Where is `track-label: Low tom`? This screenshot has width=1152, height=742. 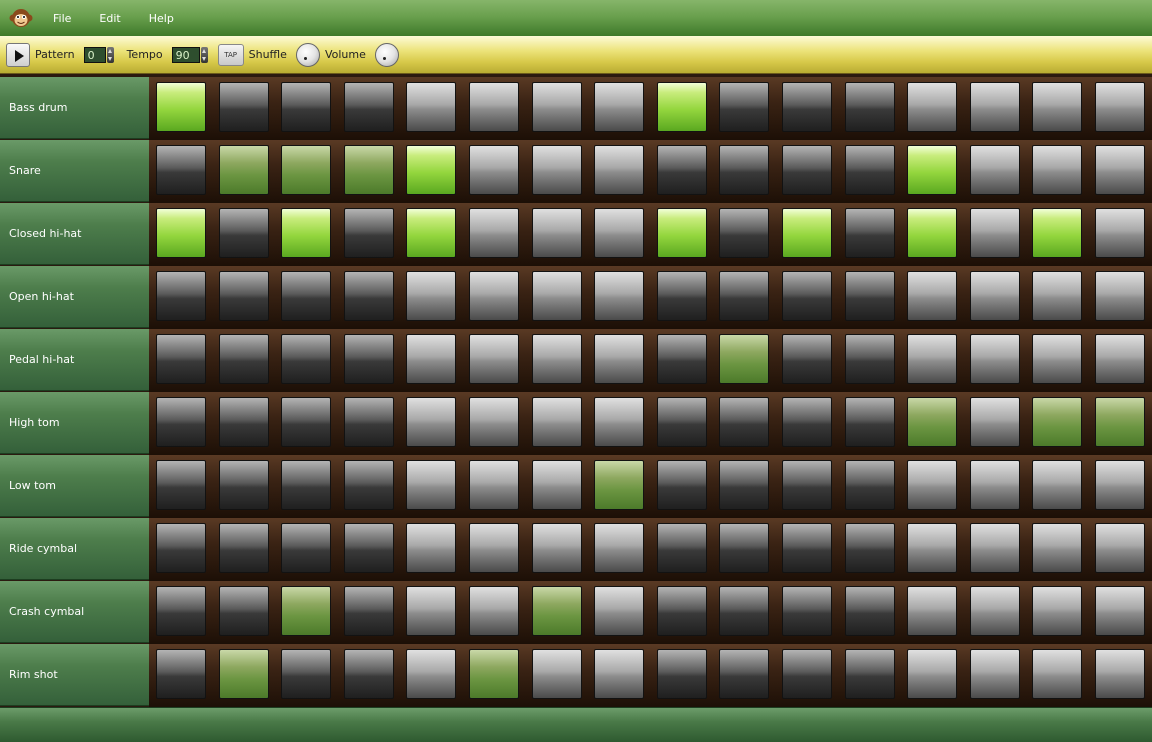
track-label: Low tom is located at coordinates (74, 486).